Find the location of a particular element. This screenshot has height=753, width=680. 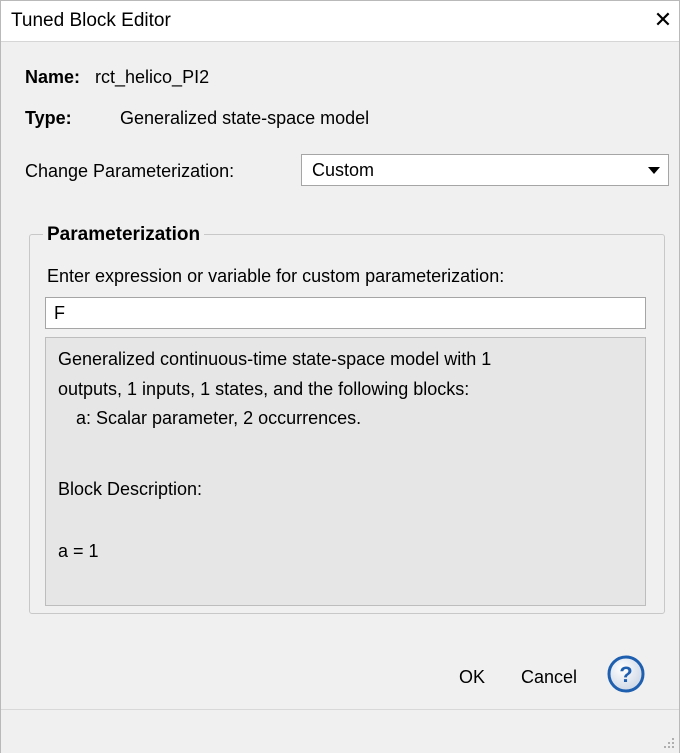

dropdown-value: Custom is located at coordinates (343, 170).